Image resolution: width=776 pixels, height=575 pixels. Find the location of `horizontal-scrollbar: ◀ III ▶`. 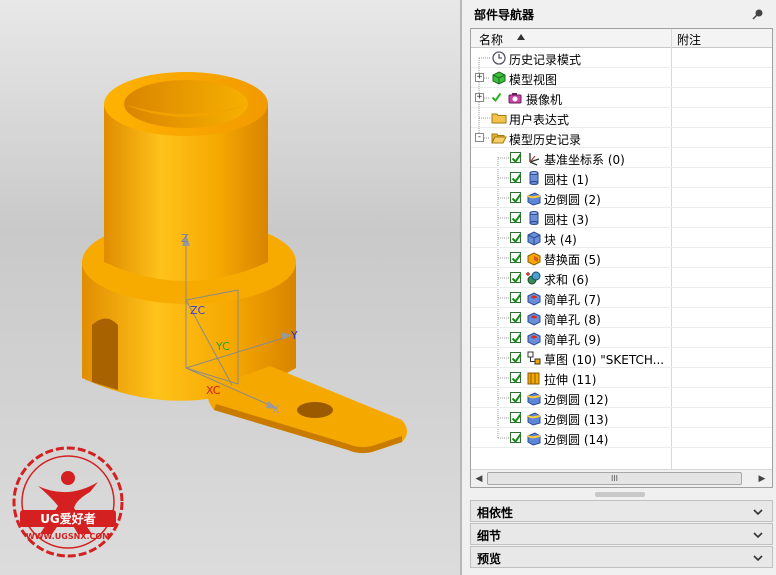

horizontal-scrollbar: ◀ III ▶ is located at coordinates (621, 478).